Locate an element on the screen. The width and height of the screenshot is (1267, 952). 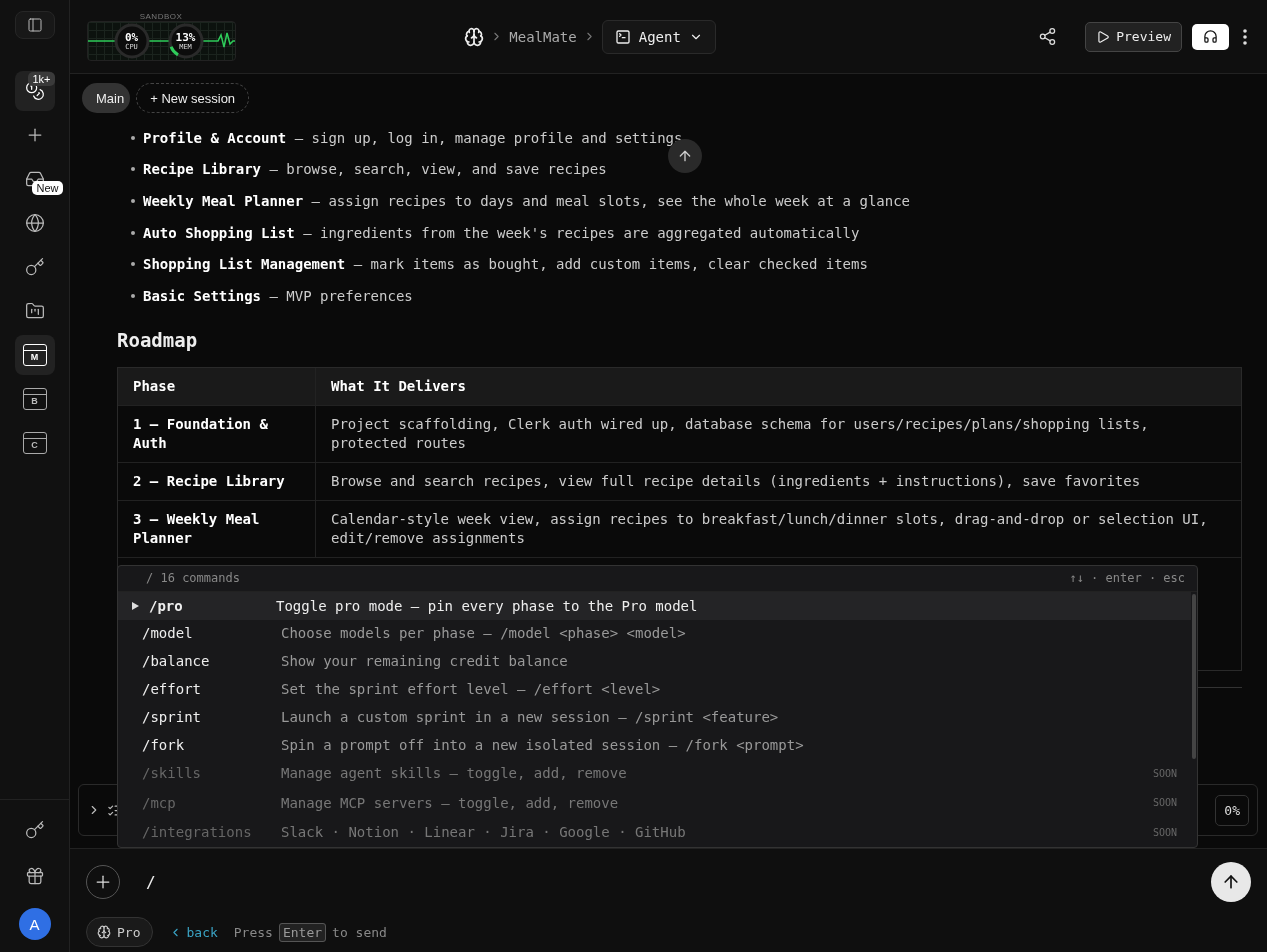
folder-icon is located at coordinates (34, 311).